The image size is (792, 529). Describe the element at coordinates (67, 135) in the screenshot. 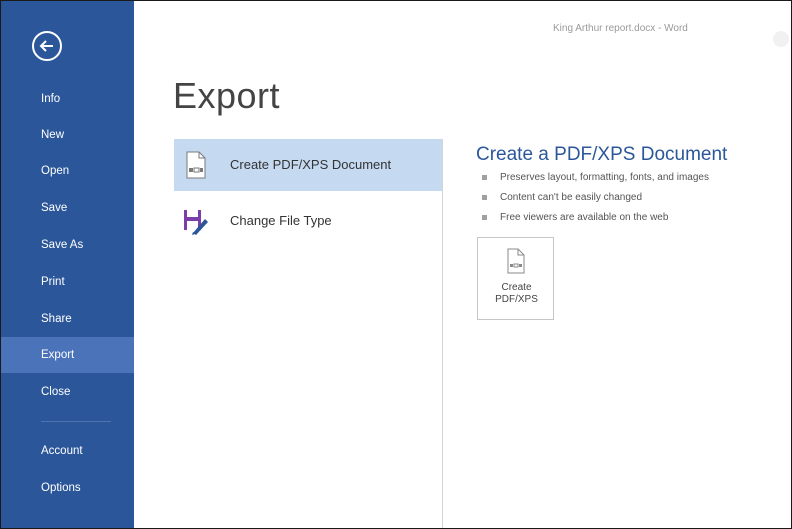

I see `sidebar-item-new: New` at that location.